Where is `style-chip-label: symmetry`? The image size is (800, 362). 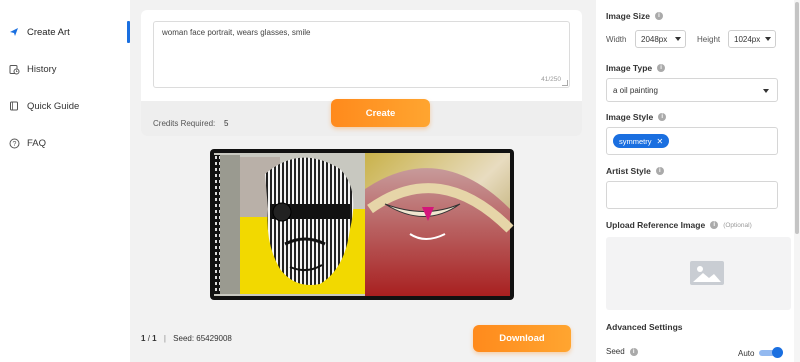 style-chip-label: symmetry is located at coordinates (635, 141).